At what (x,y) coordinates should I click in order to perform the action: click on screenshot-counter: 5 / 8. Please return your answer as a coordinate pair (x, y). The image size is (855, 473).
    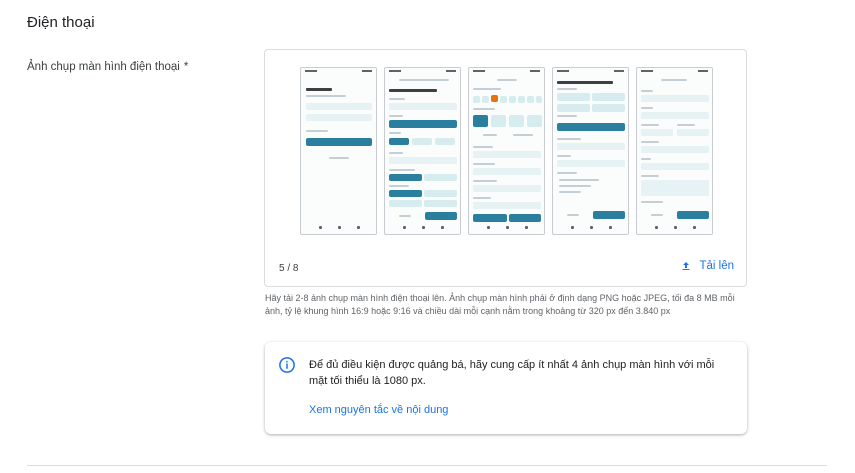
    Looking at the image, I should click on (289, 268).